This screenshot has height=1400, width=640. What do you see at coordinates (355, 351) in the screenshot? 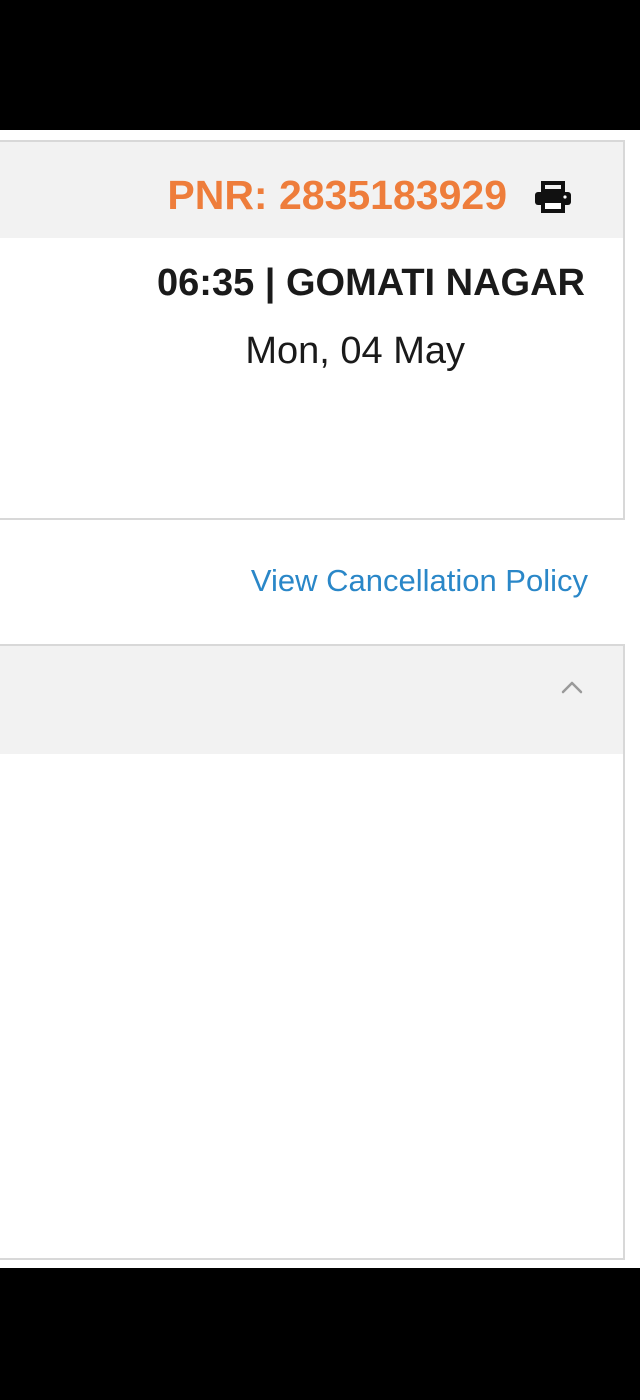
I see `departure-date: Mon, 04 May` at bounding box center [355, 351].